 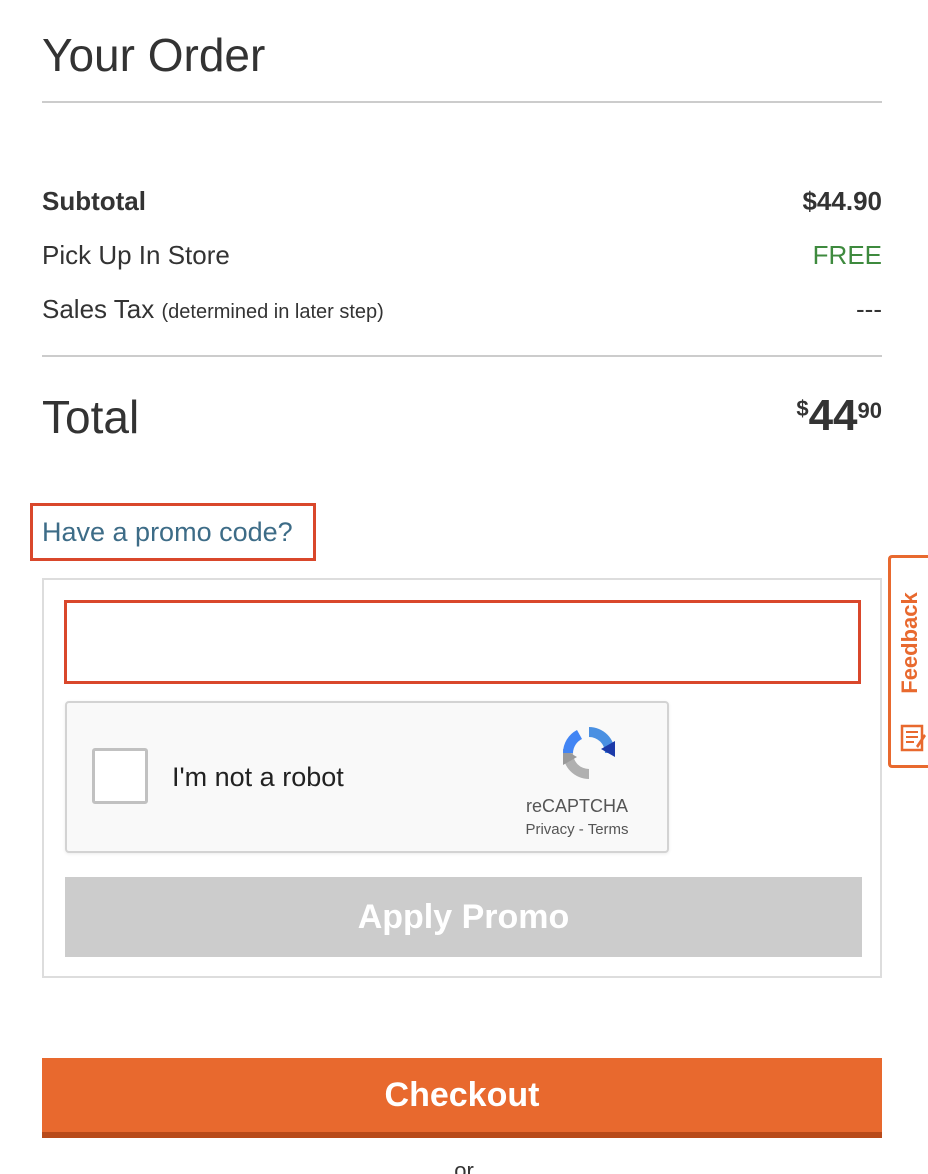 I want to click on total-row: Total $ 44 90, so click(x=462, y=421).